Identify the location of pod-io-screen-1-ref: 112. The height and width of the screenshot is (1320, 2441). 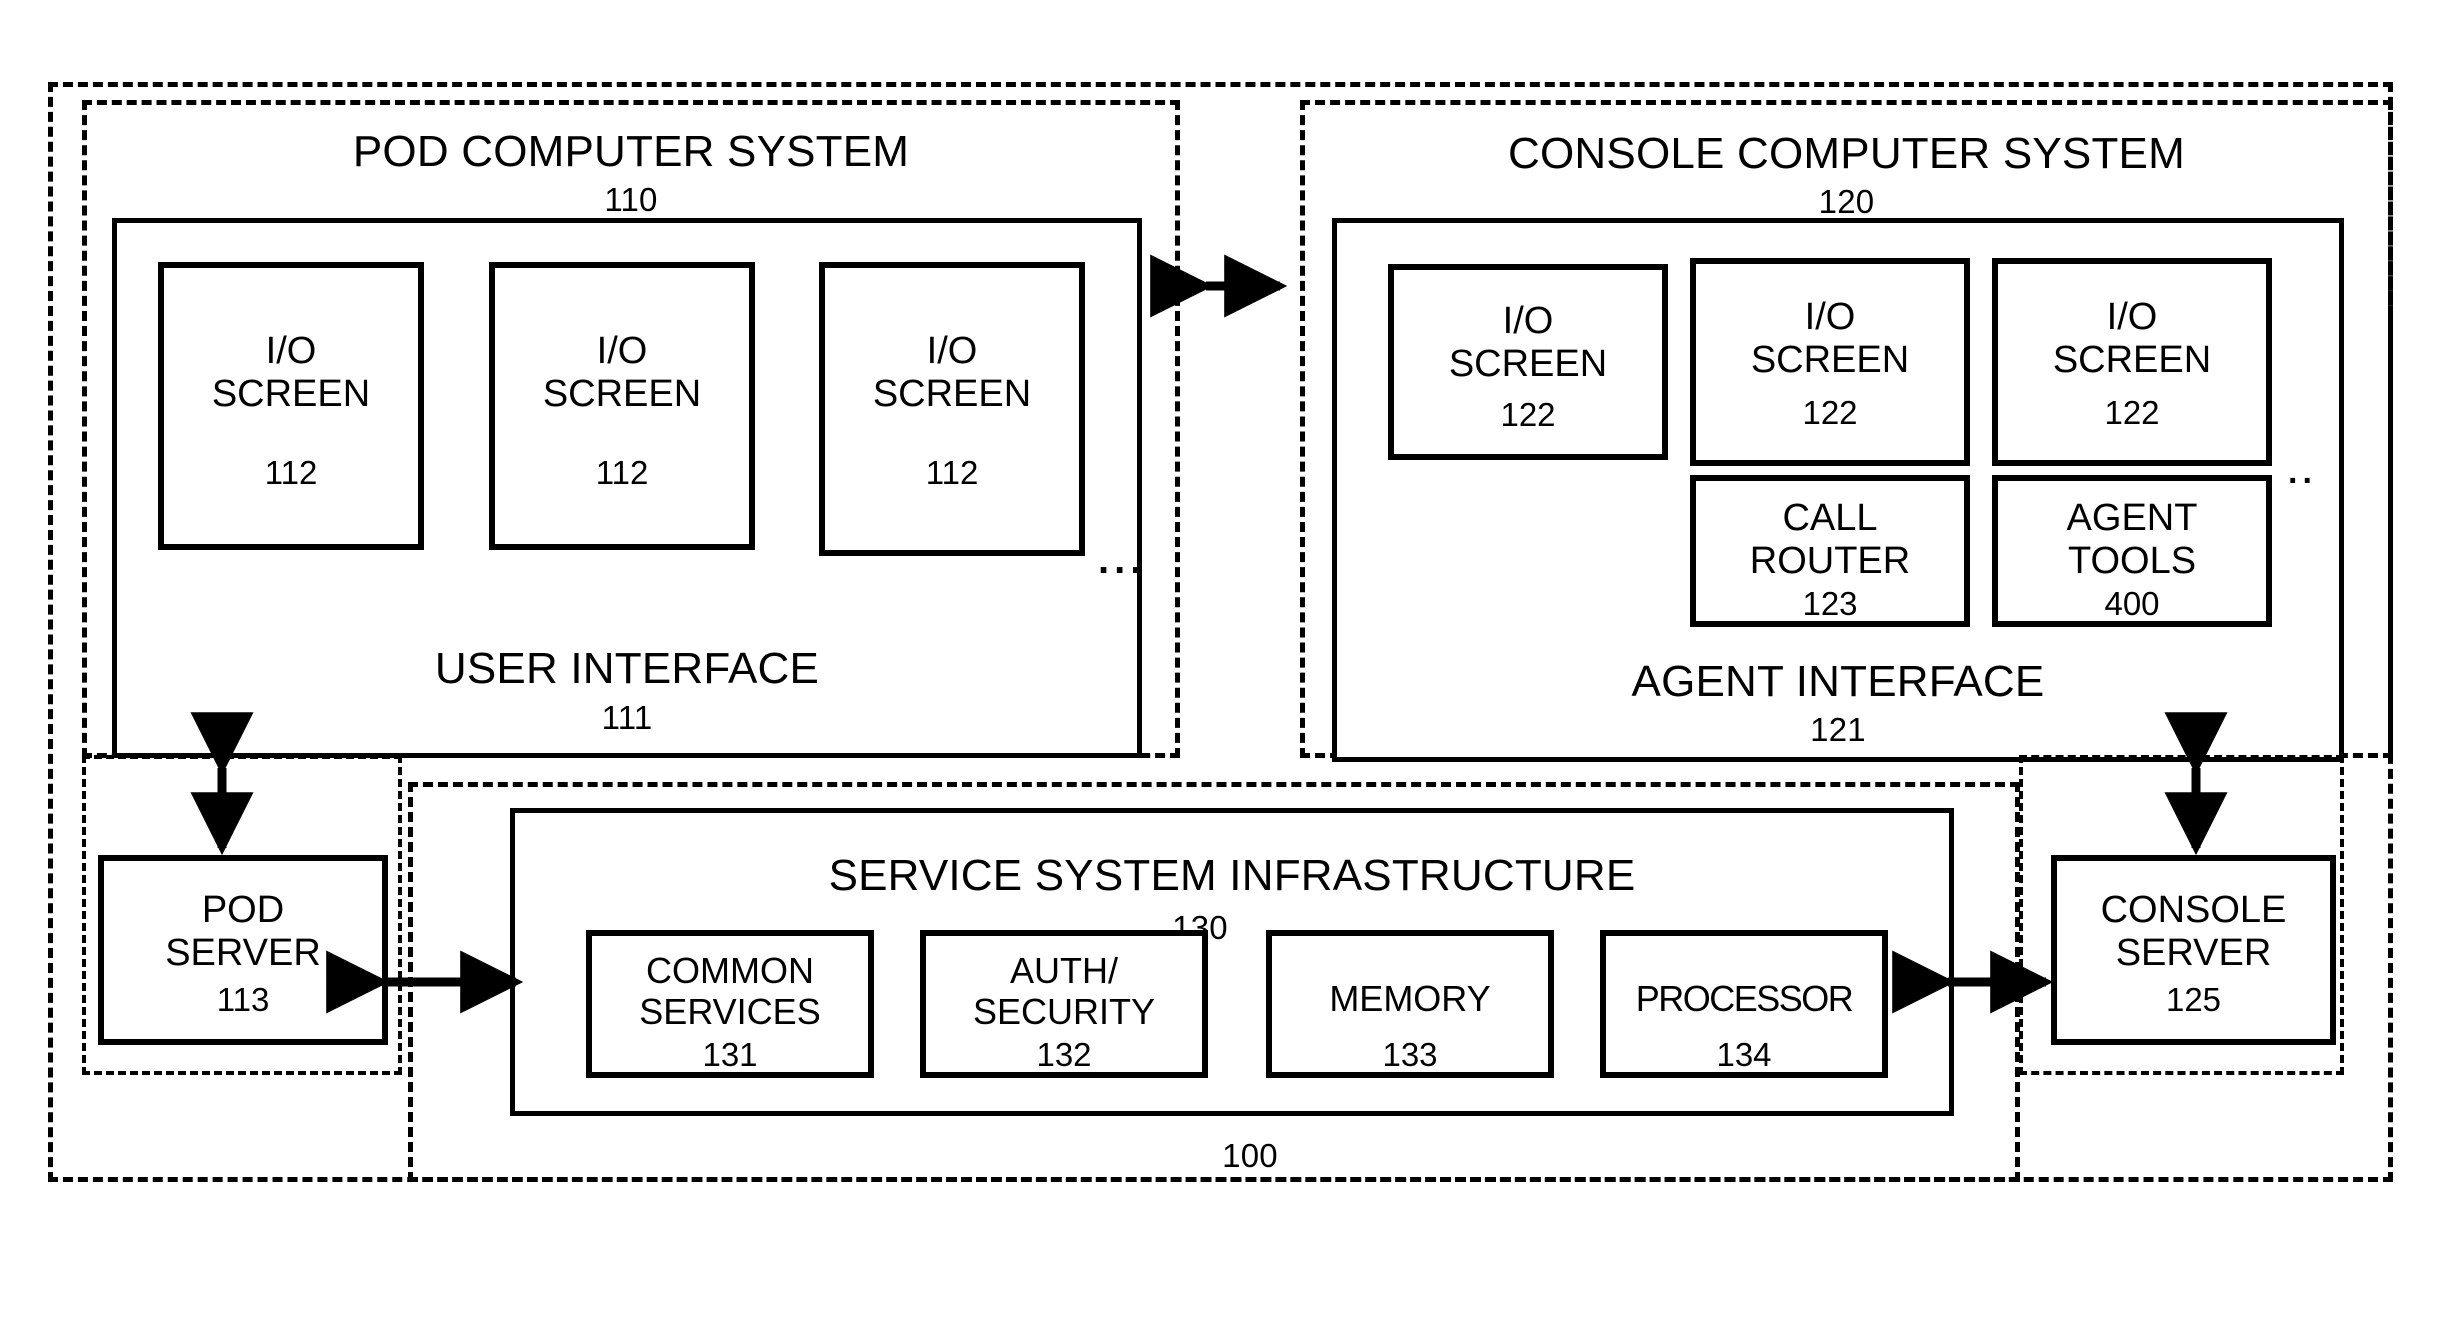
(291, 472).